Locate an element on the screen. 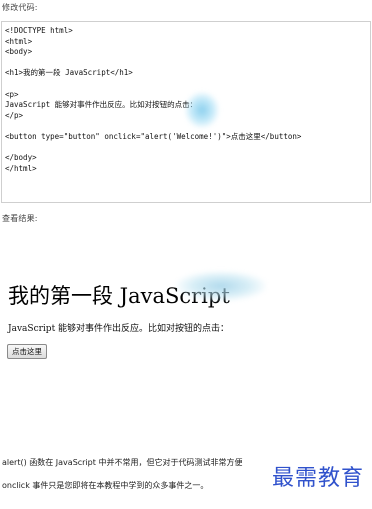 The image size is (372, 509). result-label: 查看结果: is located at coordinates (20, 218).